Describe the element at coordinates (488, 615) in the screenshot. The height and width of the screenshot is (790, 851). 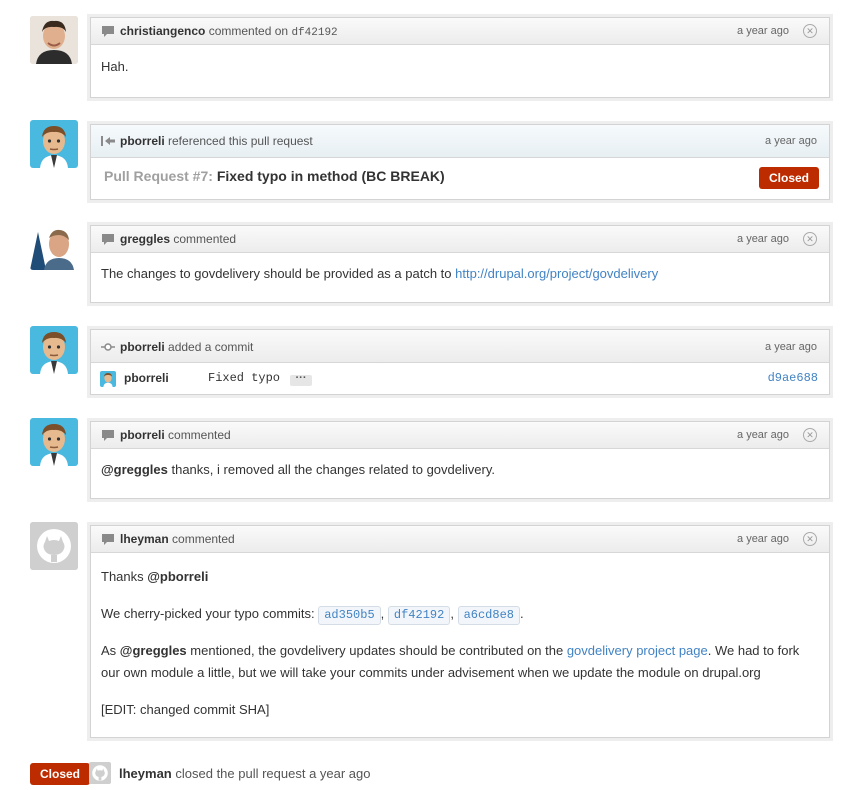
I see `commit-sha-link: a6cd8e8` at that location.